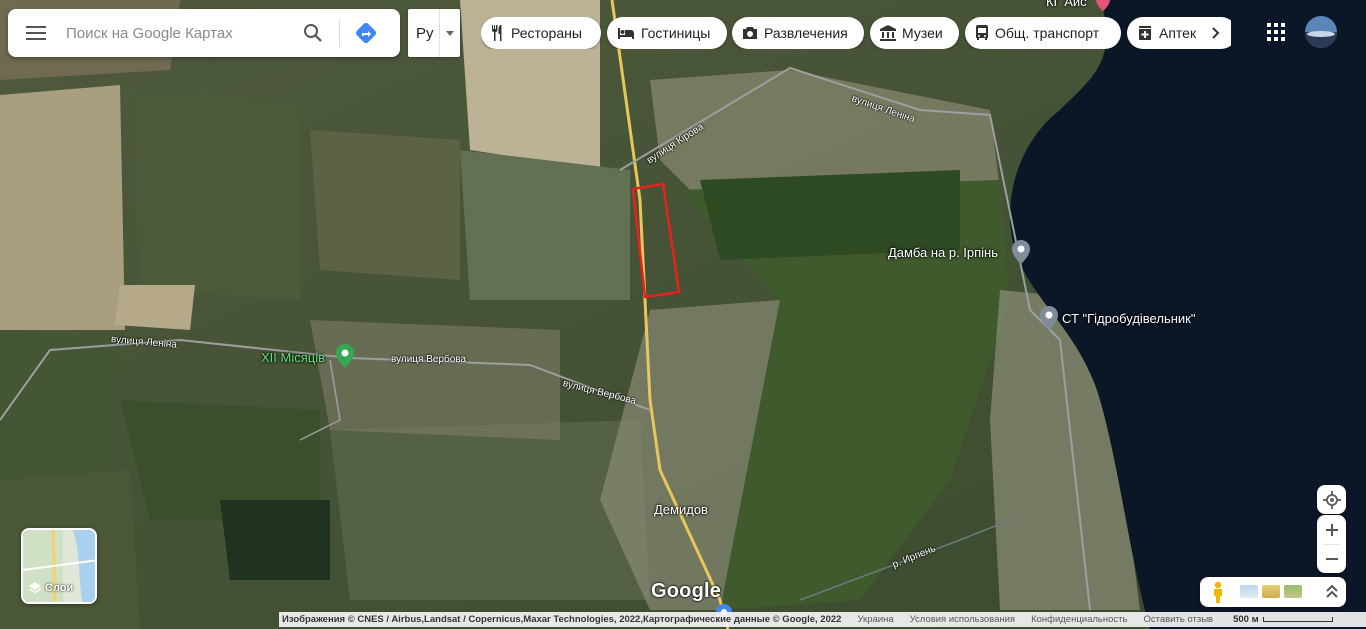  I want to click on chip-hotels: Гостиницы, so click(667, 33).